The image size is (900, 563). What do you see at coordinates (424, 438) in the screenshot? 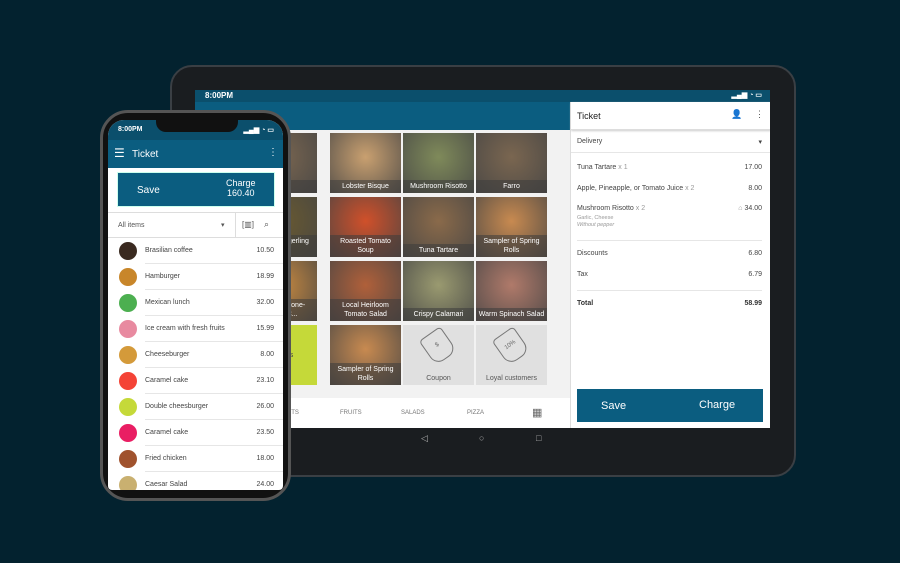
I see `back-icon: ◁` at bounding box center [424, 438].